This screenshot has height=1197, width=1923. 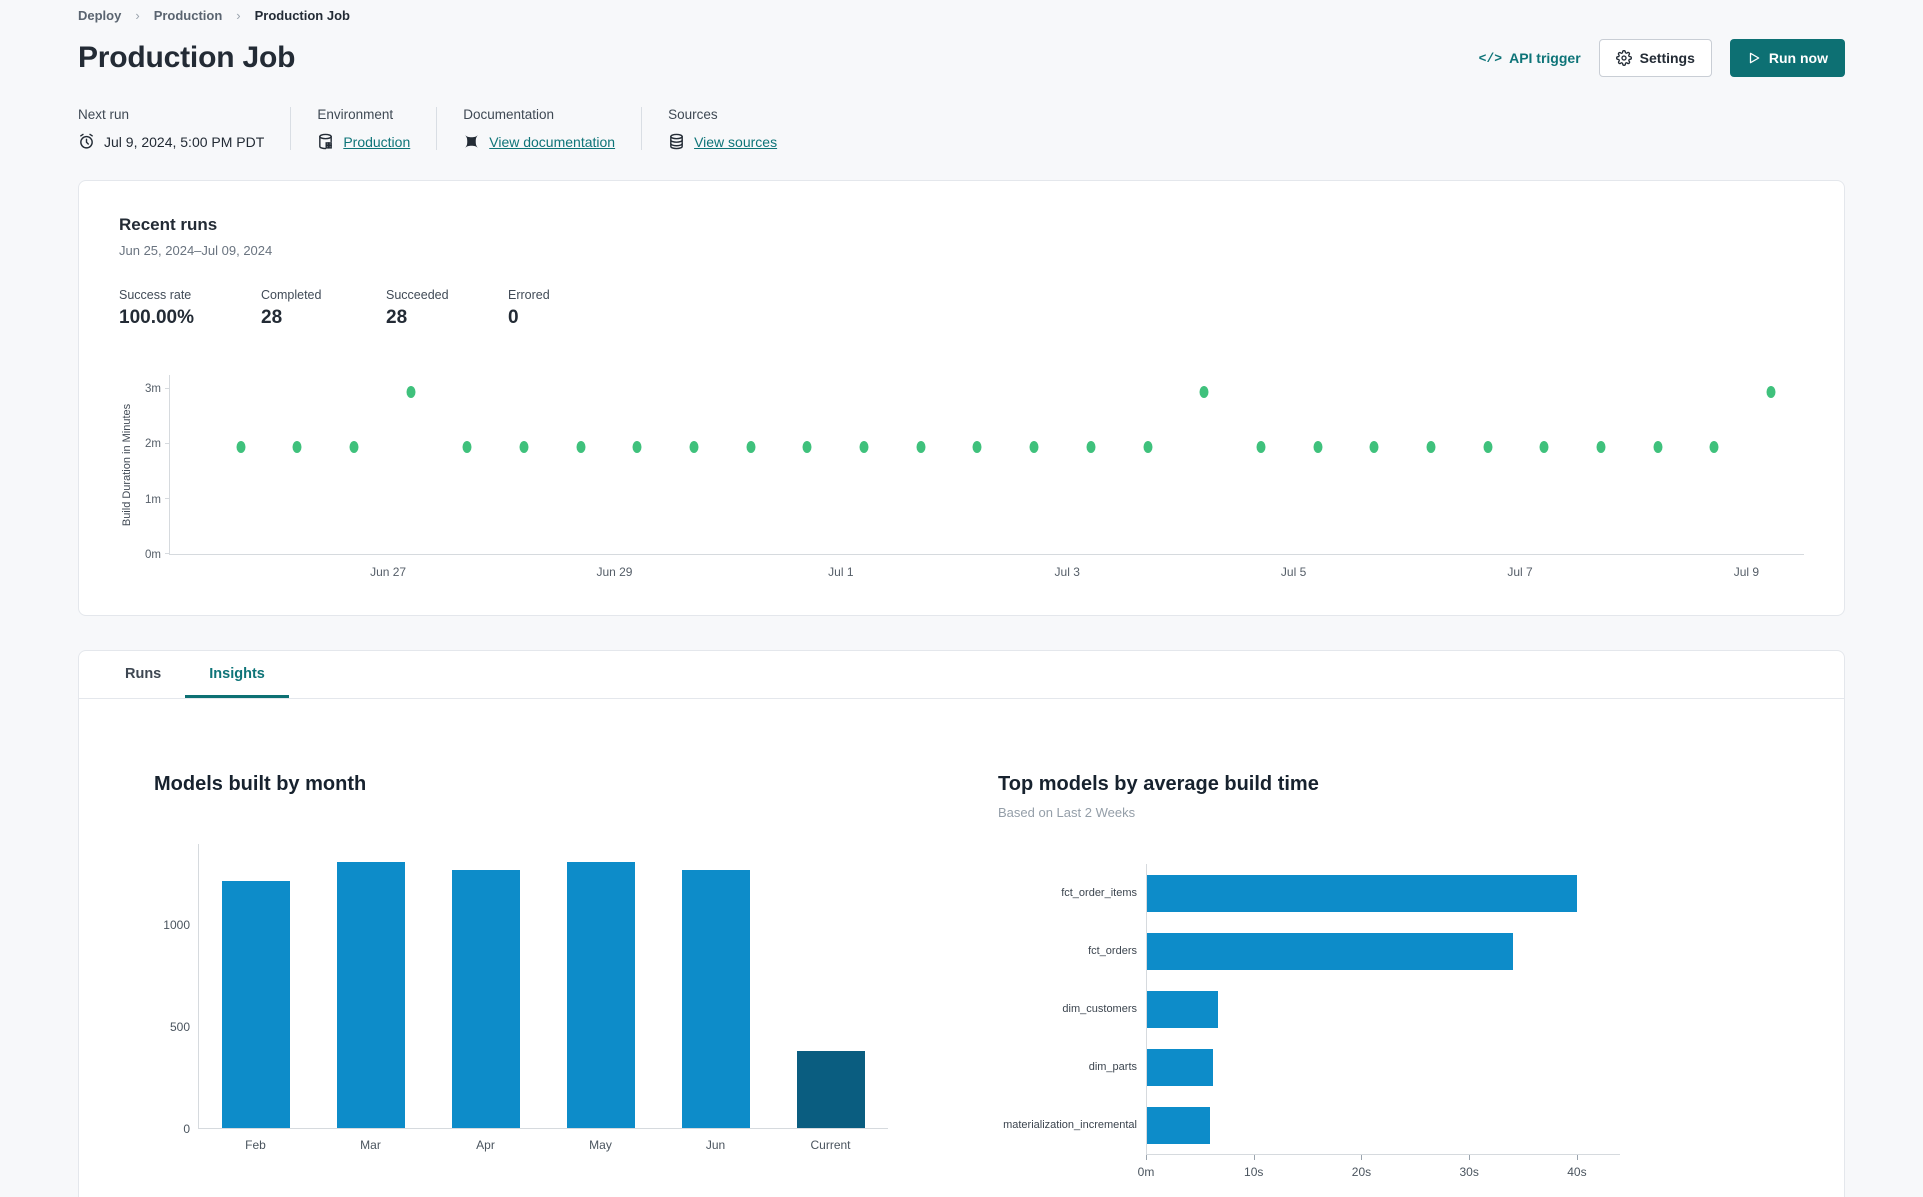 I want to click on stat-completed: Completed 28, so click(x=291, y=308).